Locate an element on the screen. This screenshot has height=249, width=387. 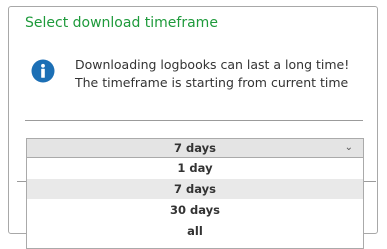
section-divider is located at coordinates (194, 120).